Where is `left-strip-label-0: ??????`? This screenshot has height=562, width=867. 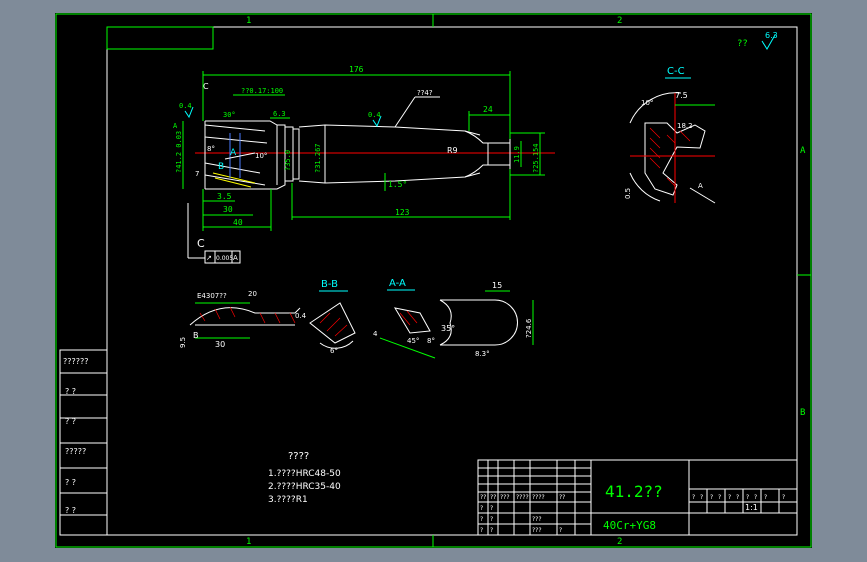 left-strip-label-0: ?????? is located at coordinates (75, 361).